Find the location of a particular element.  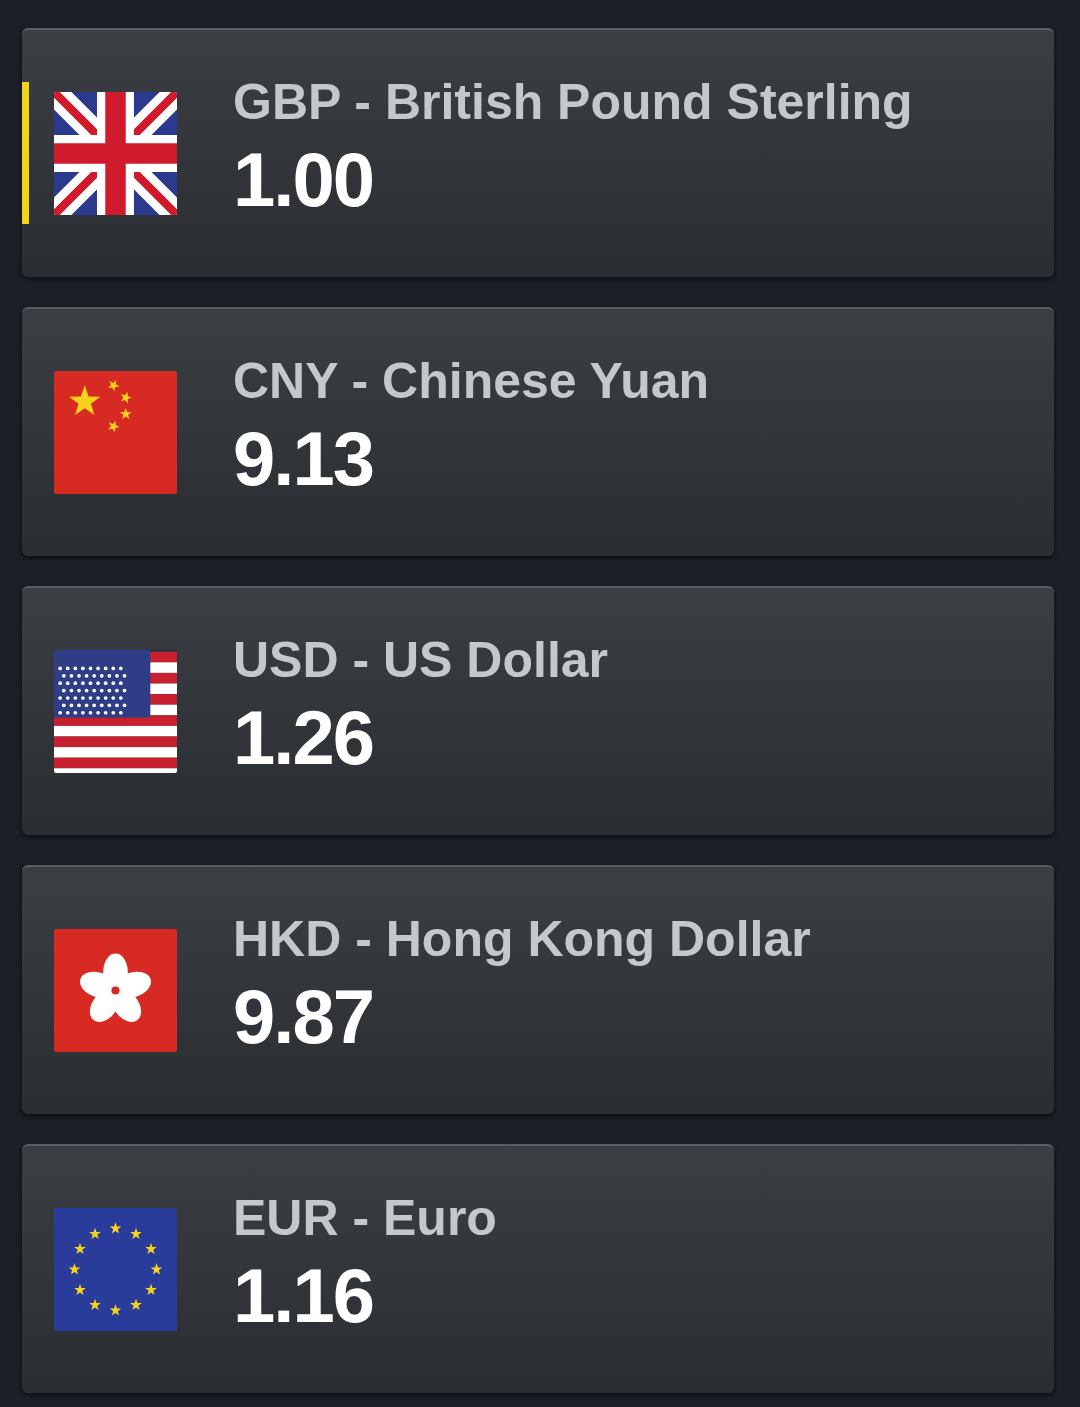

exchange-rate: 9.13 is located at coordinates (303, 458).